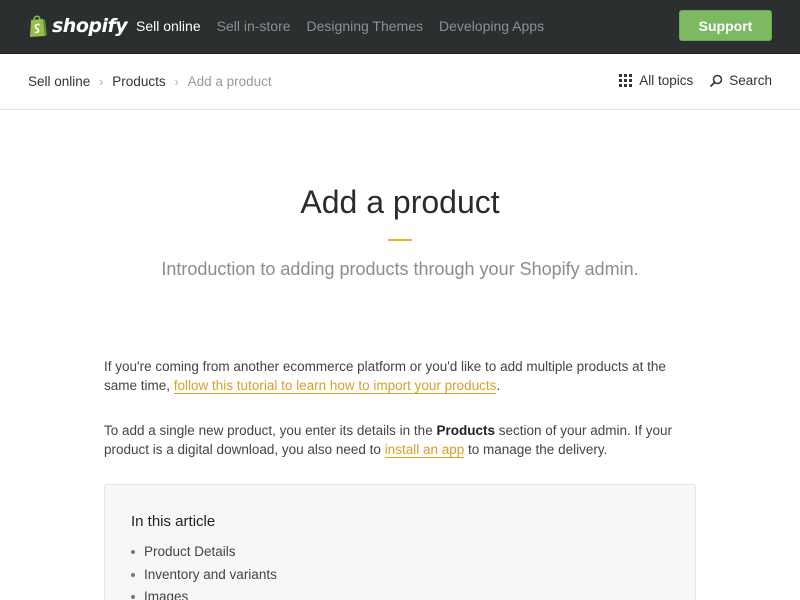  I want to click on nav-link-sell-online: Sell online, so click(168, 26).